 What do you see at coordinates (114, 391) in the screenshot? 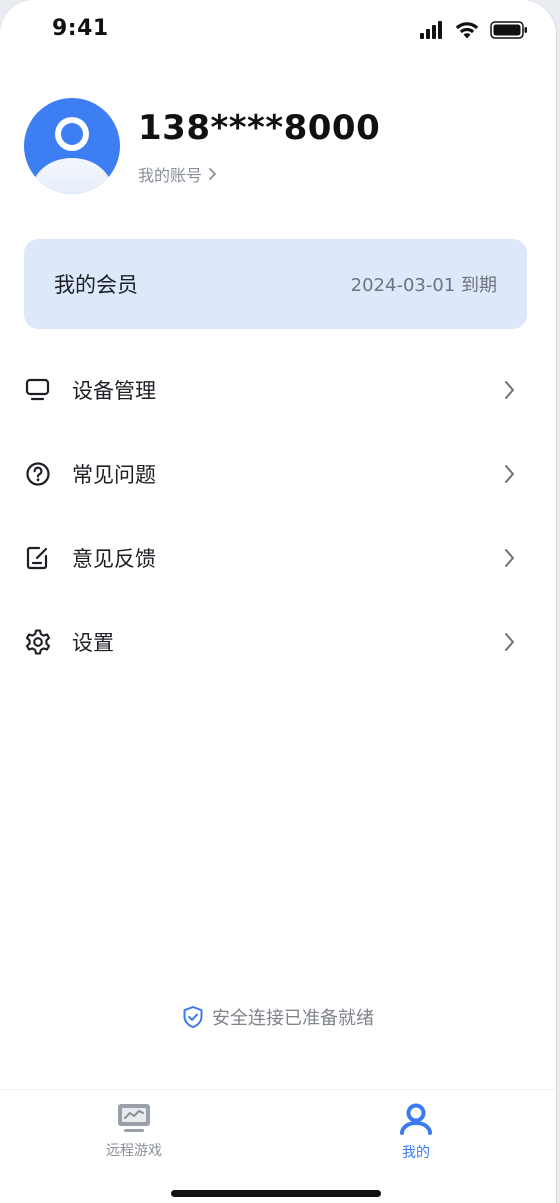
I see `menu-item-label: 设备管理` at bounding box center [114, 391].